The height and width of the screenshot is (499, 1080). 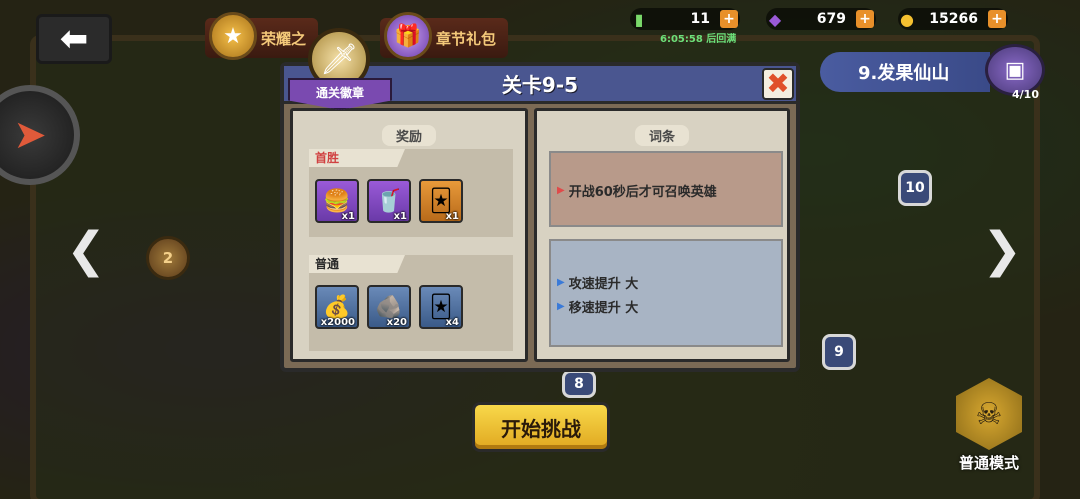 What do you see at coordinates (905, 72) in the screenshot?
I see `chapter-title: 9.发果仙山` at bounding box center [905, 72].